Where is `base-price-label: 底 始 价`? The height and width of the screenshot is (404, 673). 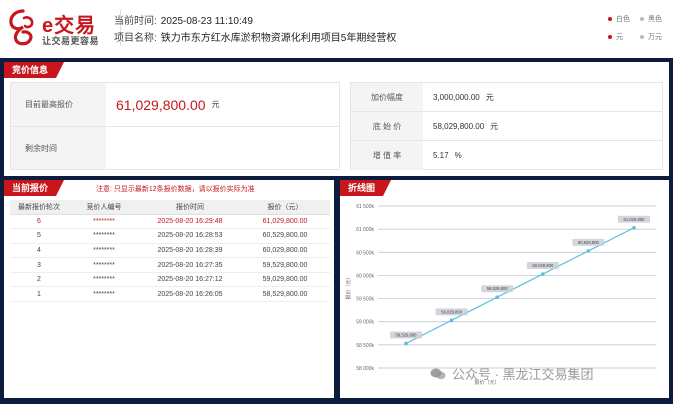
base-price-label: 底 始 价 is located at coordinates (387, 126).